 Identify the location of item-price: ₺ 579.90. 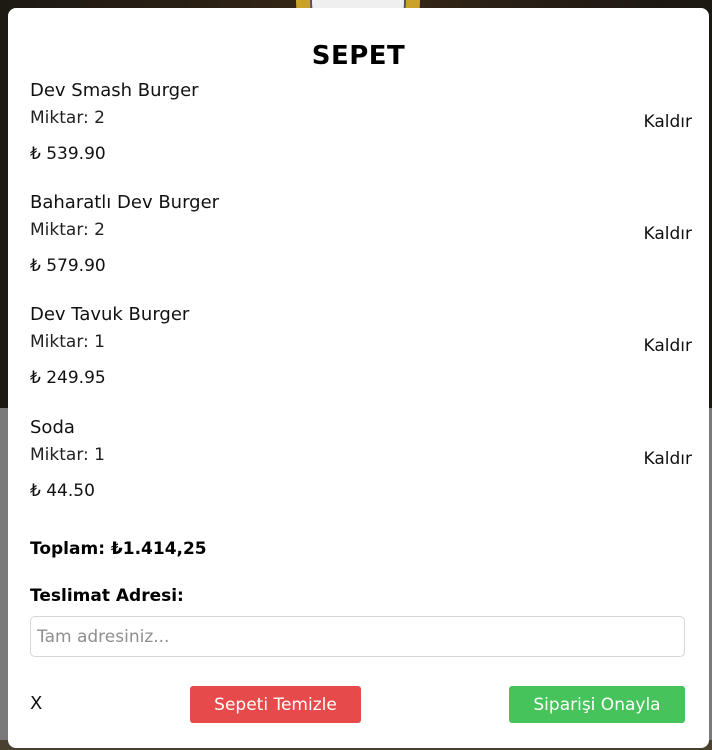
(68, 266).